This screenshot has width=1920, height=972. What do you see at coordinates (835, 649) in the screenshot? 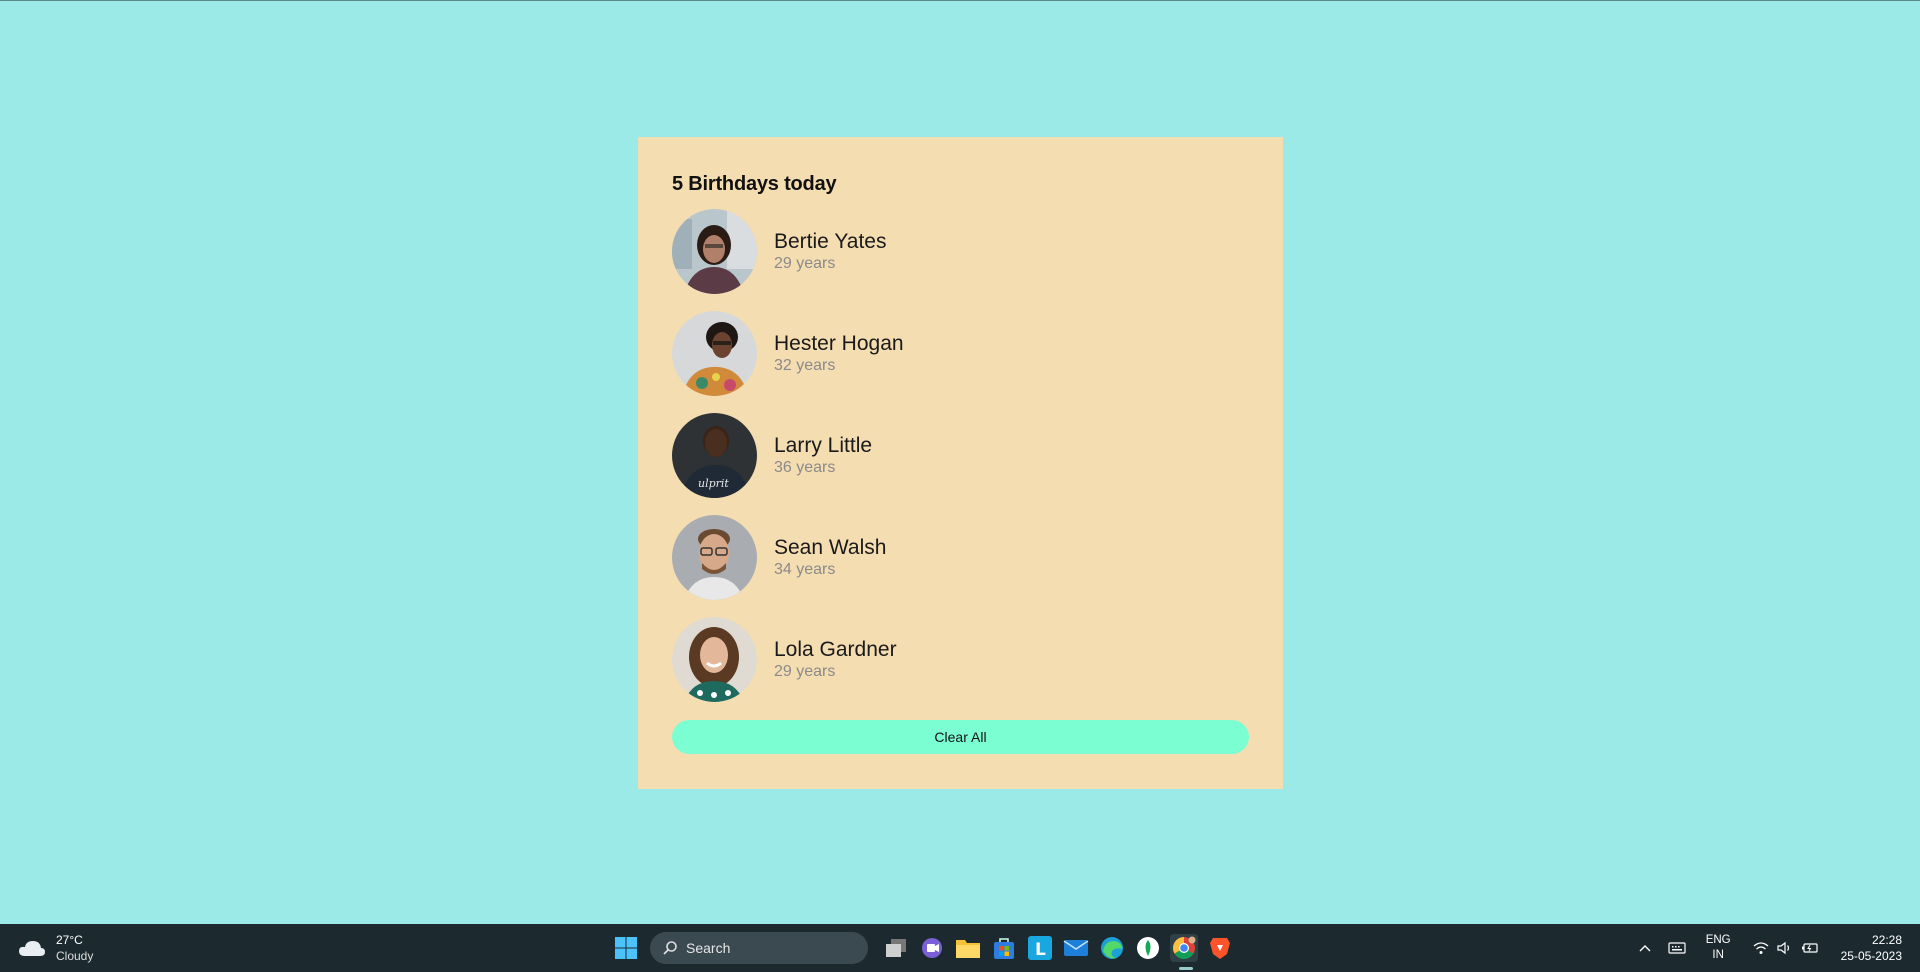
I see `person-name: Lola Gardner` at bounding box center [835, 649].